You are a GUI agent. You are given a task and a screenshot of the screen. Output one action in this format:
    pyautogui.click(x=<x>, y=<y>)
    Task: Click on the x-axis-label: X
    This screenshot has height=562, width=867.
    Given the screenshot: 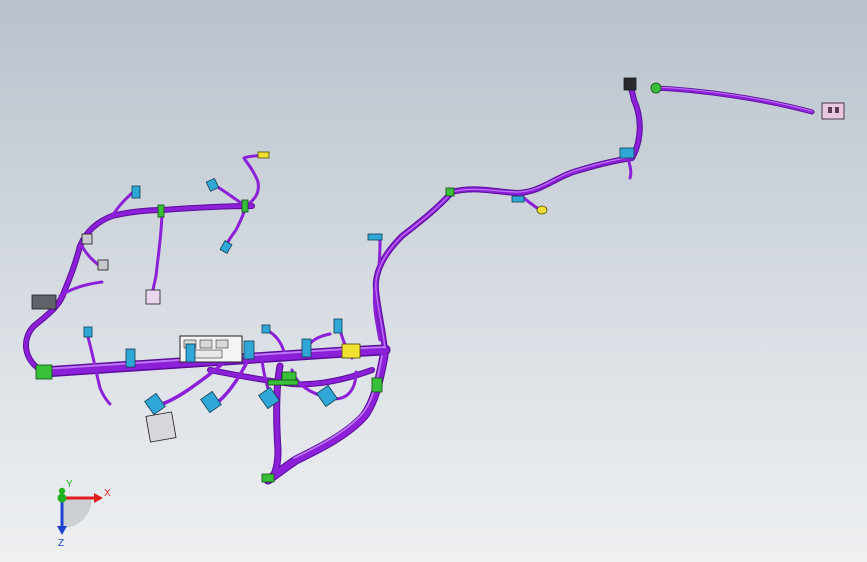 What is the action you would take?
    pyautogui.click(x=107, y=493)
    